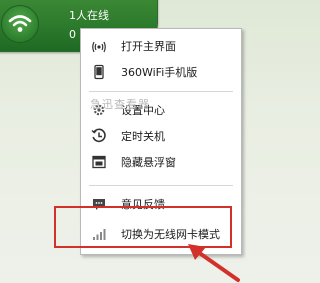 This screenshot has width=320, height=283. What do you see at coordinates (99, 162) in the screenshot?
I see `hide-window-icon` at bounding box center [99, 162].